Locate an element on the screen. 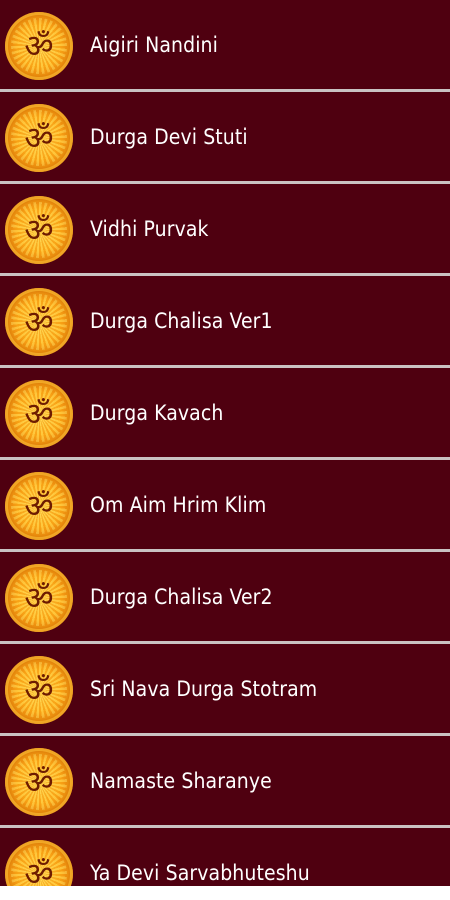 The image size is (450, 900). list-item-label: Om Aim Hrim Klim is located at coordinates (178, 504).